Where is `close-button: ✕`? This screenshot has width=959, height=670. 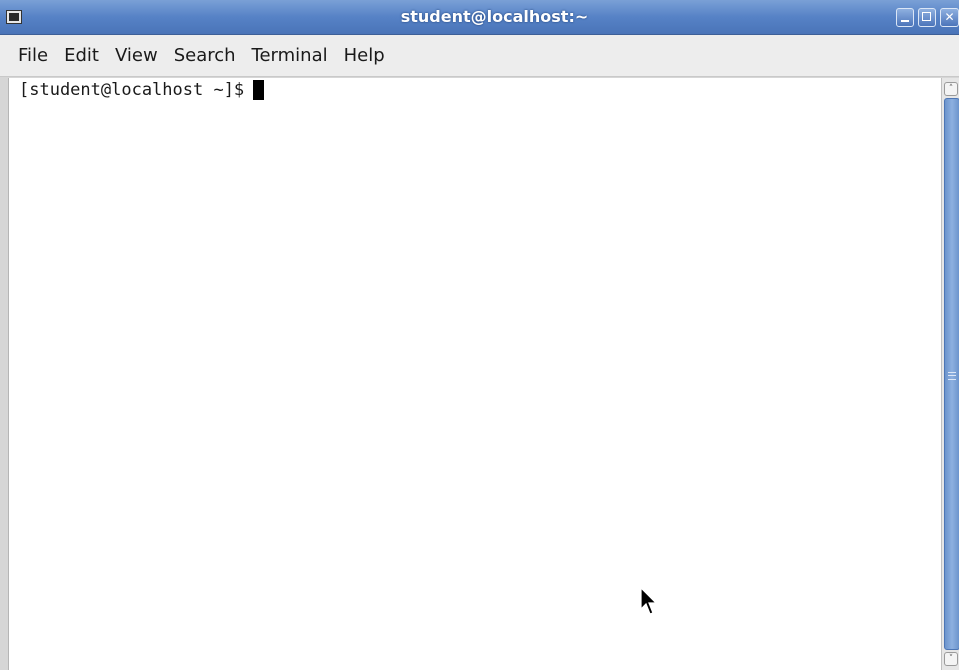 close-button: ✕ is located at coordinates (949, 17).